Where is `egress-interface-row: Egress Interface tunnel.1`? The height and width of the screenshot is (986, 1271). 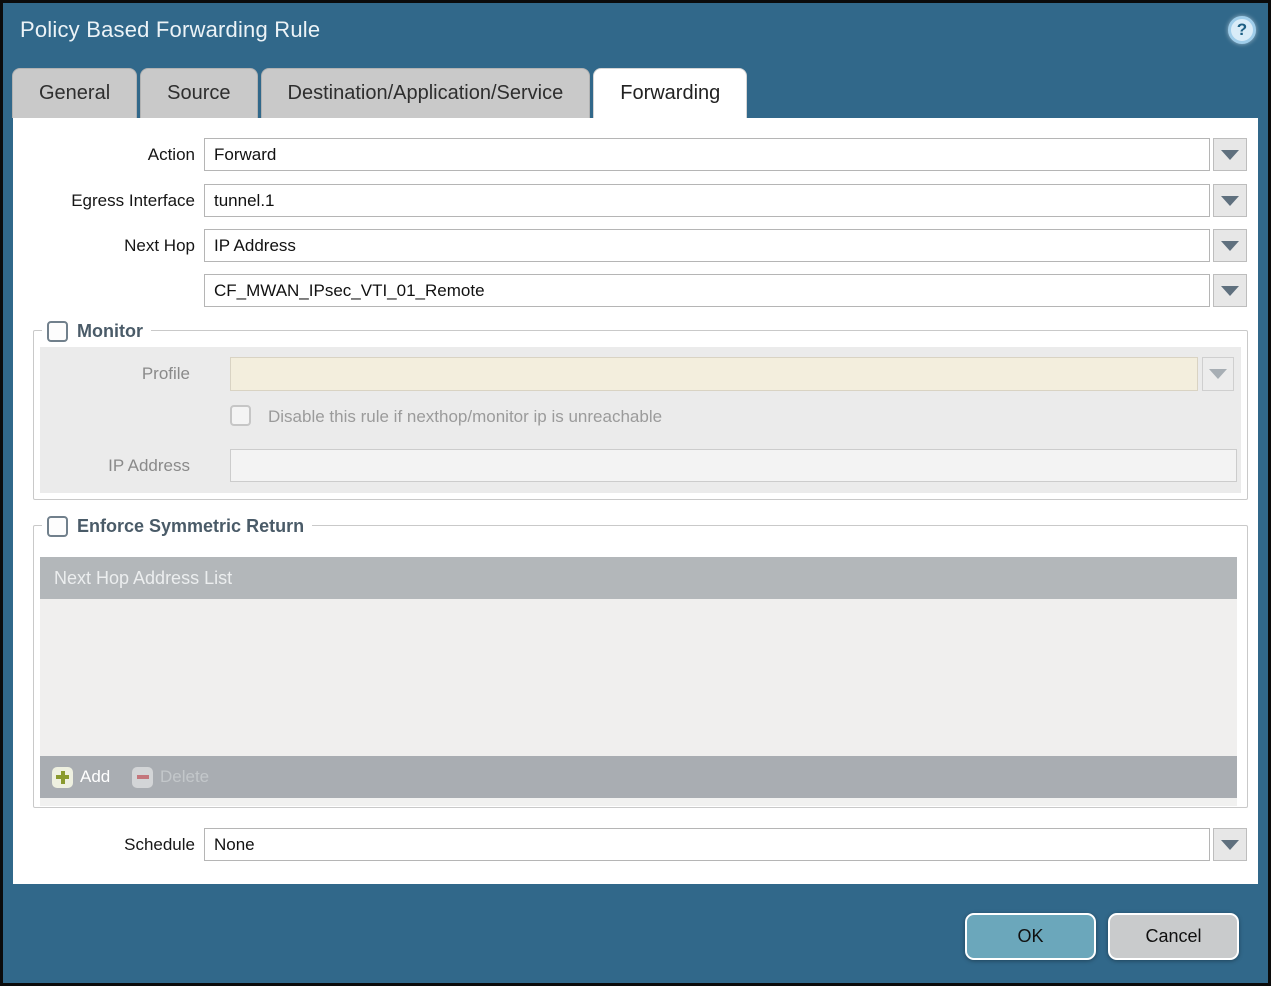
egress-interface-row: Egress Interface tunnel.1 is located at coordinates (635, 200).